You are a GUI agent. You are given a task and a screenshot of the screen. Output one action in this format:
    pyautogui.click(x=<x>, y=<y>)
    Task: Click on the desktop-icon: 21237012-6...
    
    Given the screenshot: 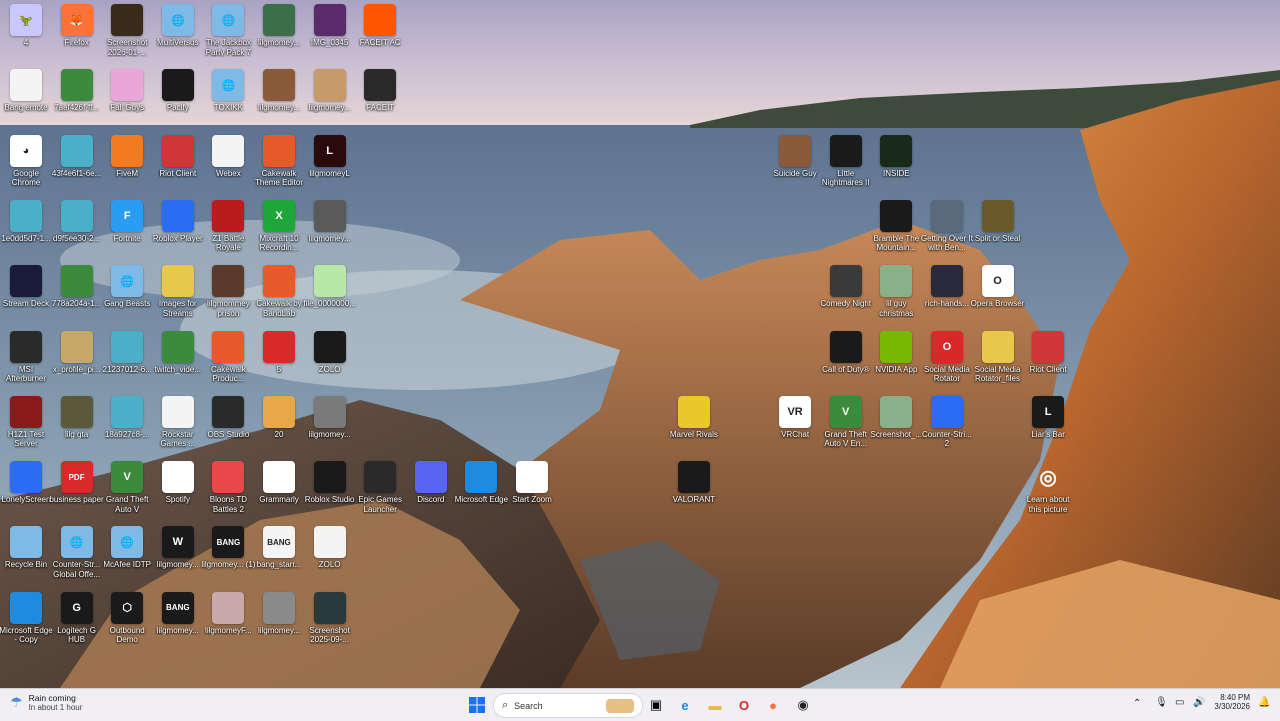 What is the action you would take?
    pyautogui.click(x=127, y=361)
    